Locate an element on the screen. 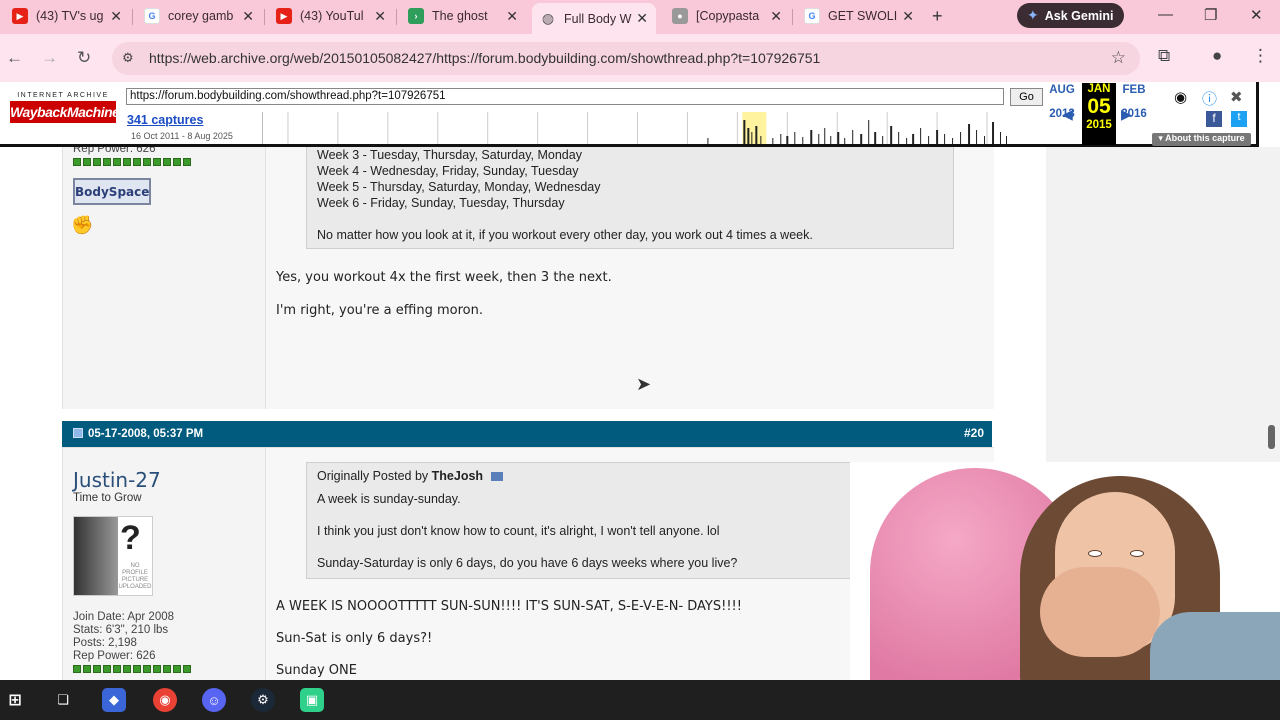 This screenshot has width=1280, height=720. wayback-logo-top: INTERNET ARCHIVE is located at coordinates (63, 95).